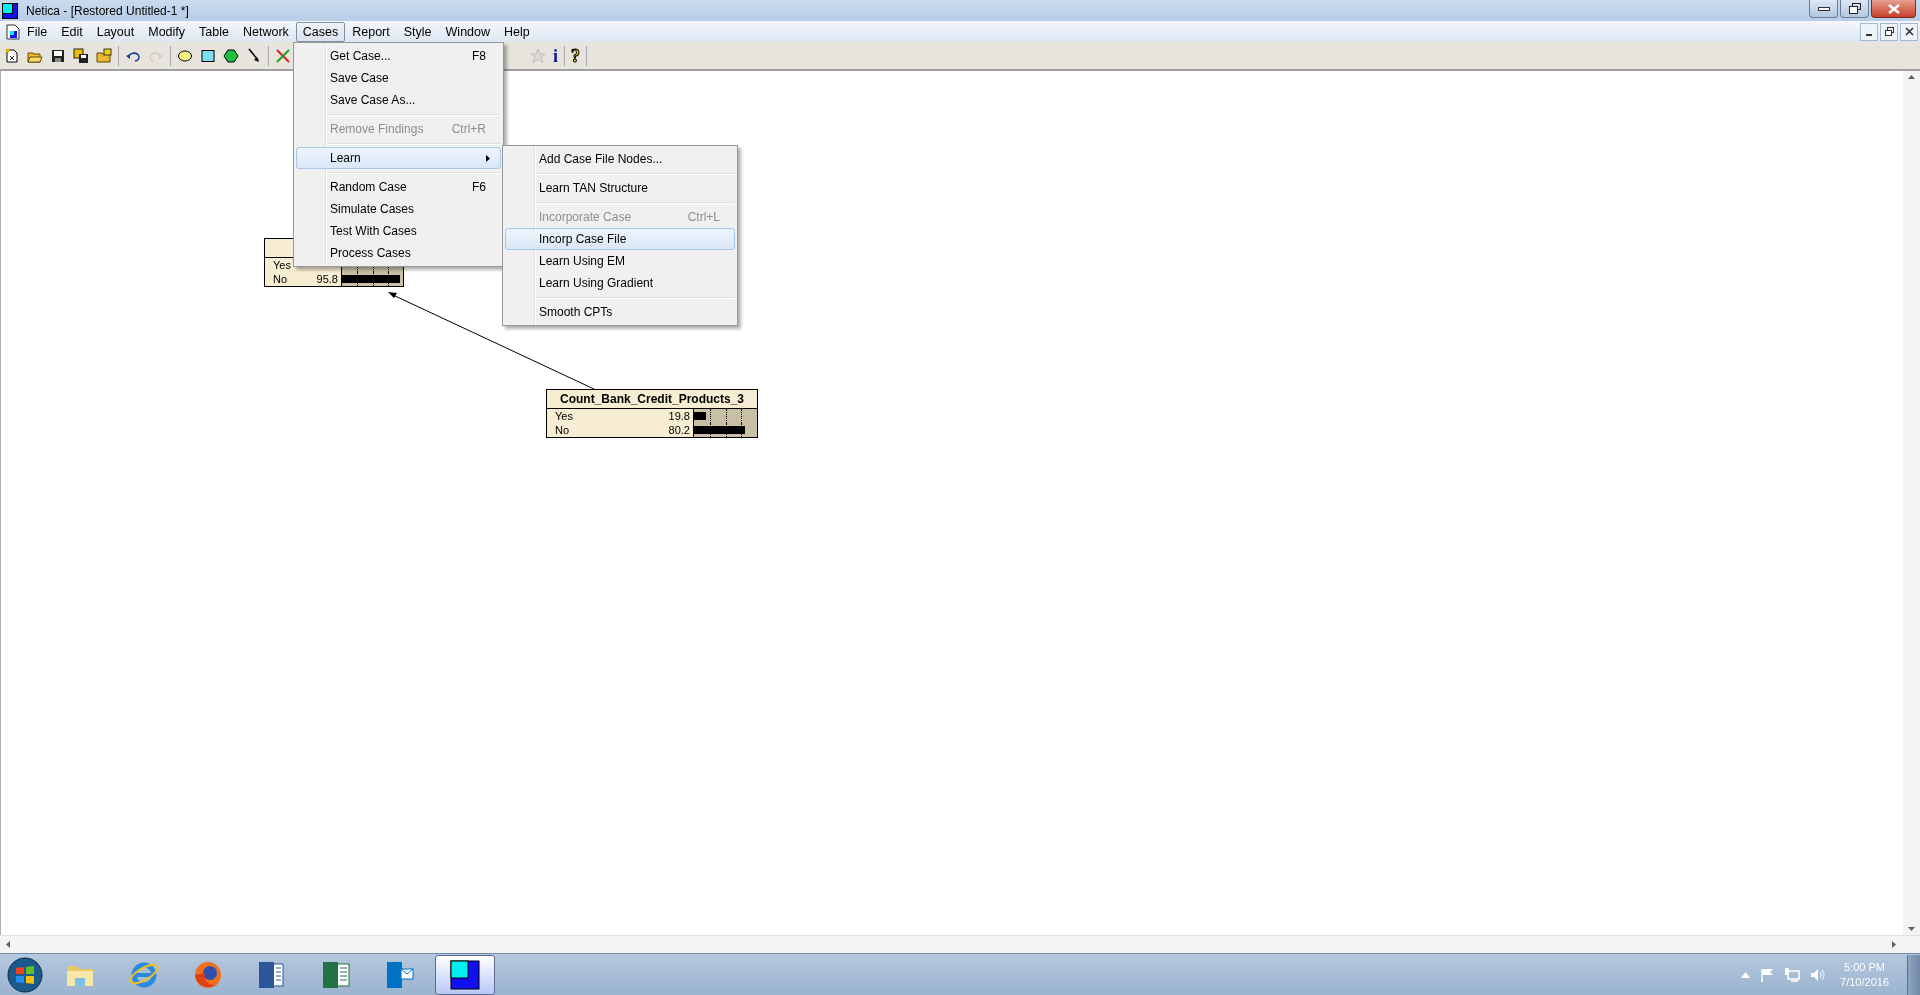  What do you see at coordinates (479, 187) in the screenshot?
I see `shortcut-label: F6` at bounding box center [479, 187].